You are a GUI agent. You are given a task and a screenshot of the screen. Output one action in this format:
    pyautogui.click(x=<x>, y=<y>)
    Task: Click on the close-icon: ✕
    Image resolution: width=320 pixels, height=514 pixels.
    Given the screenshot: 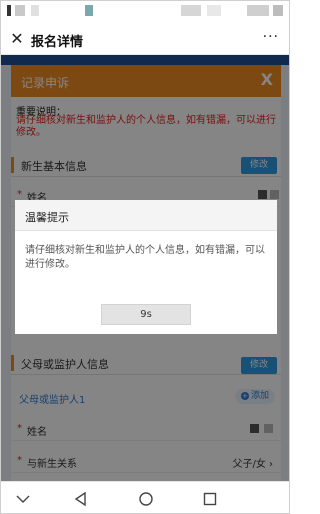 What is the action you would take?
    pyautogui.click(x=17, y=38)
    